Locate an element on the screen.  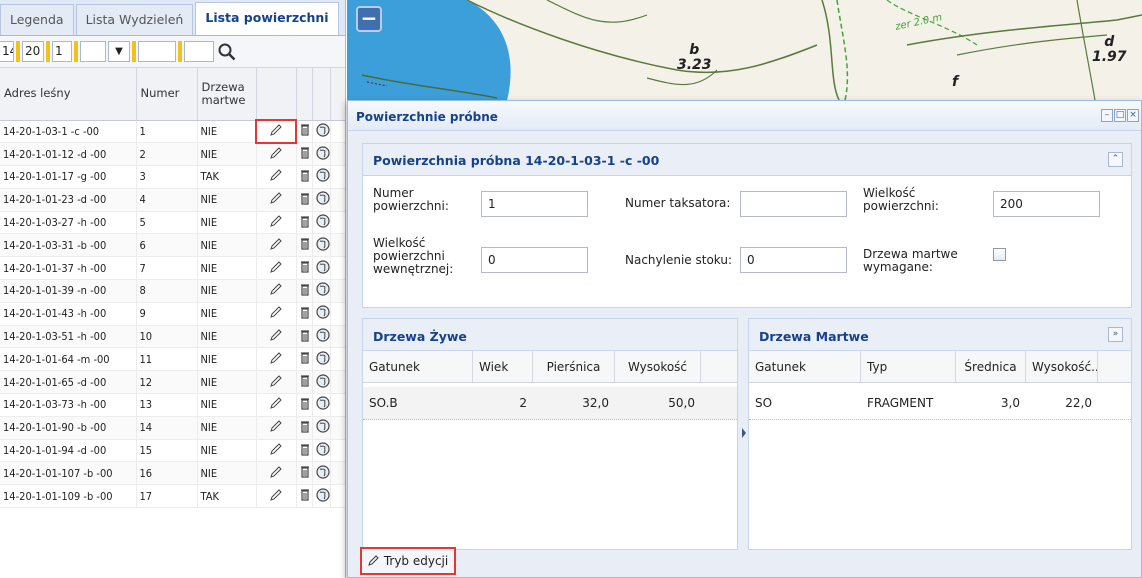
tab-lista-wydzielen: Lista Wydzieleń is located at coordinates (134, 19).